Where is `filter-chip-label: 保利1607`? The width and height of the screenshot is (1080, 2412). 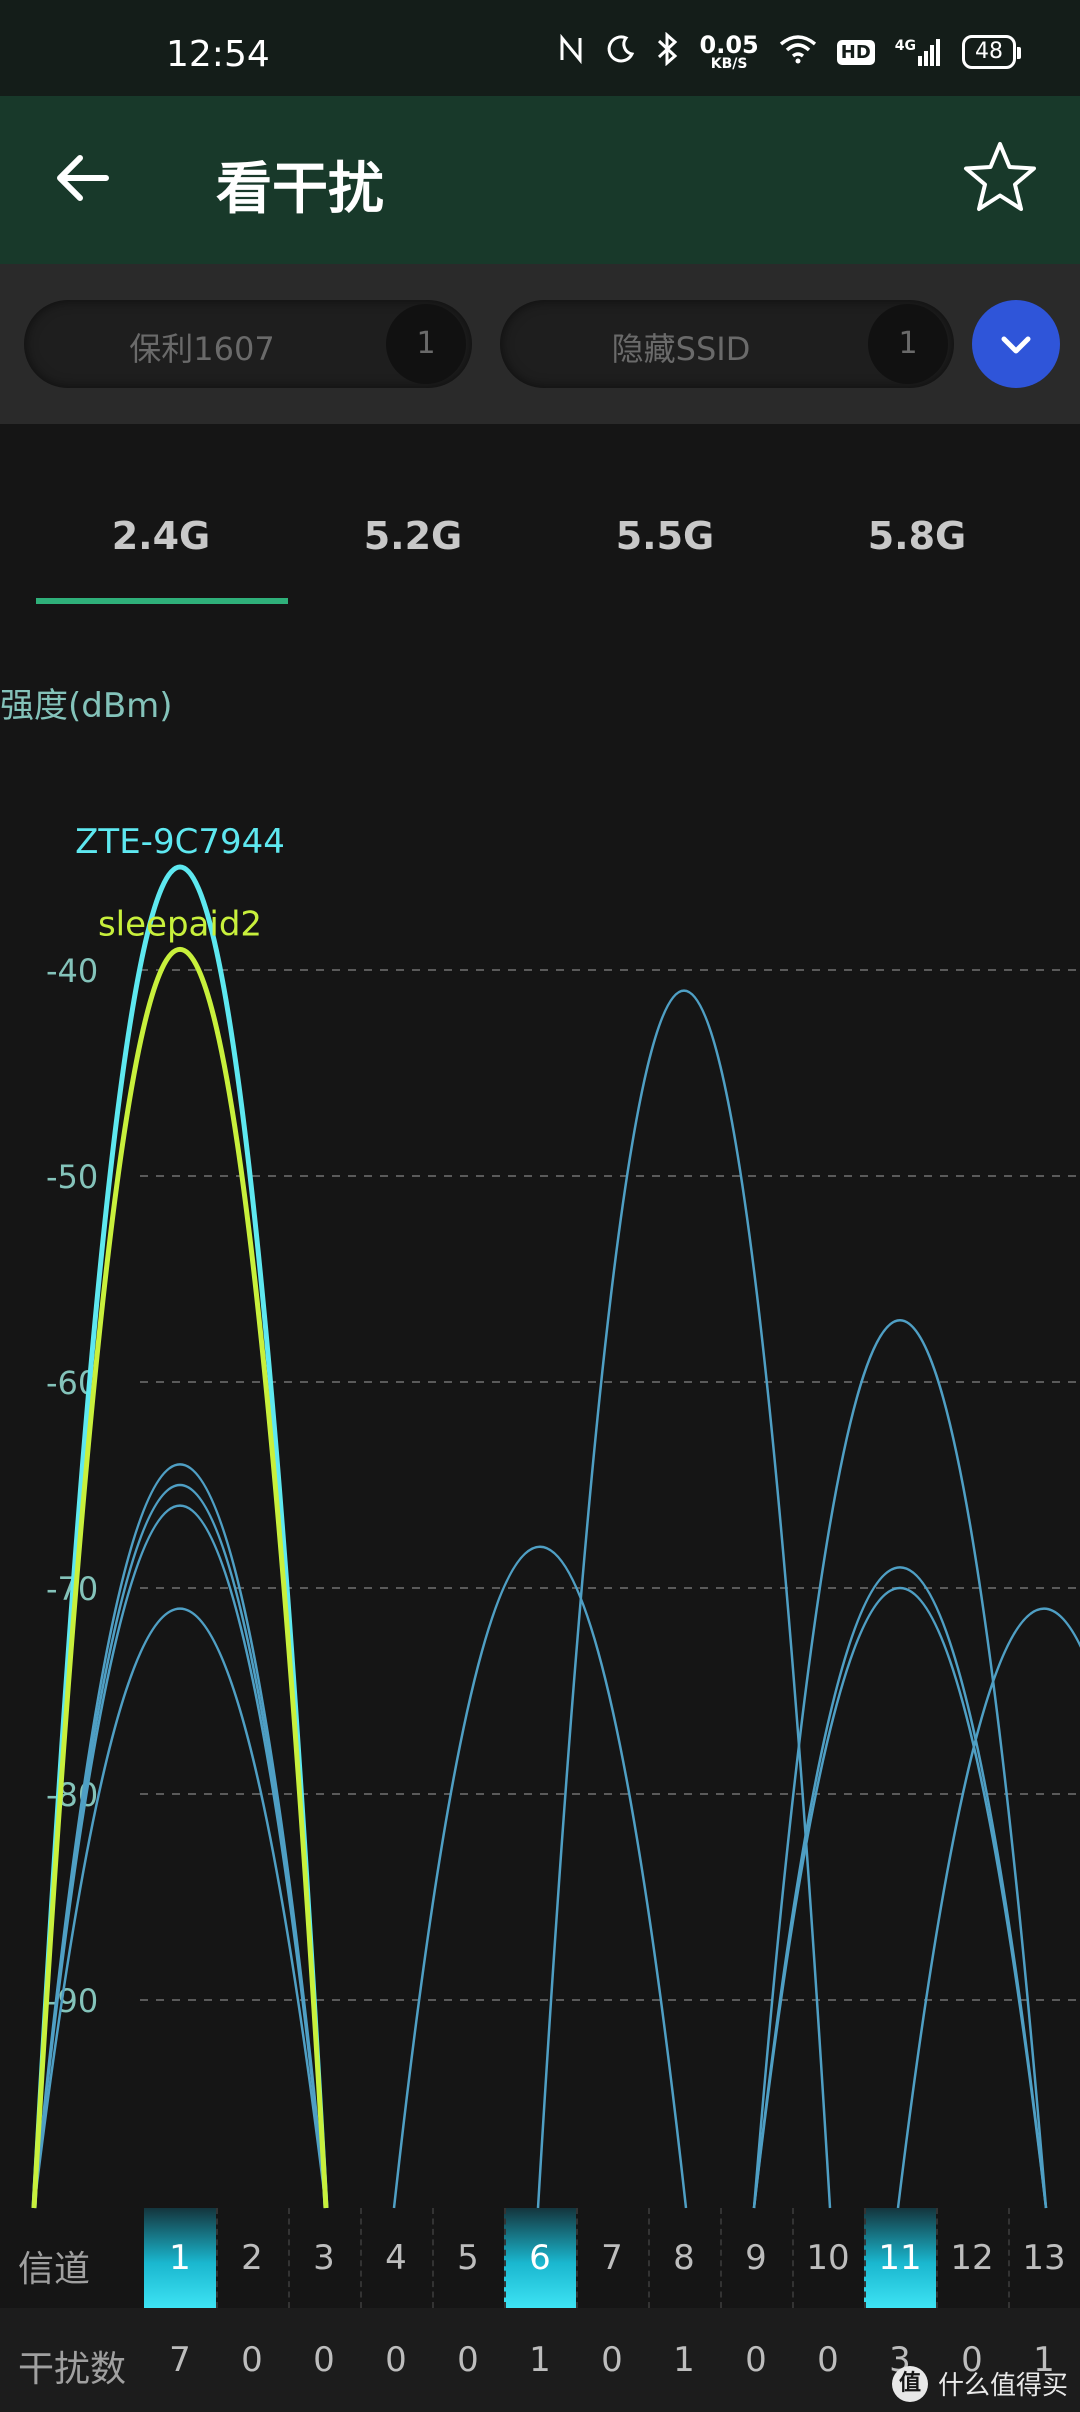
filter-chip-label: 保利1607 is located at coordinates (202, 349).